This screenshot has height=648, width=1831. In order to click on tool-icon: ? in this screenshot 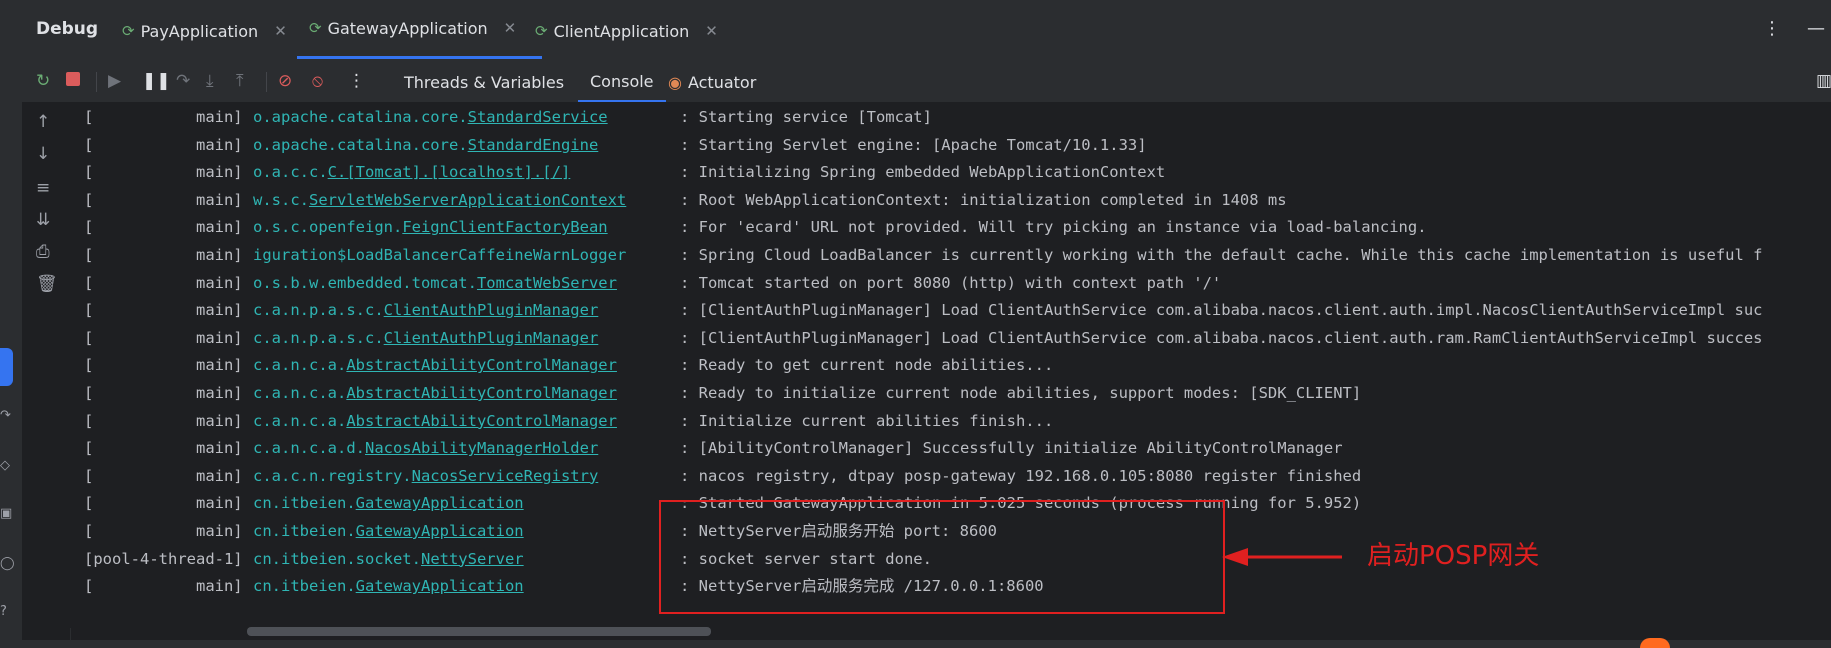, I will do `click(7, 612)`.